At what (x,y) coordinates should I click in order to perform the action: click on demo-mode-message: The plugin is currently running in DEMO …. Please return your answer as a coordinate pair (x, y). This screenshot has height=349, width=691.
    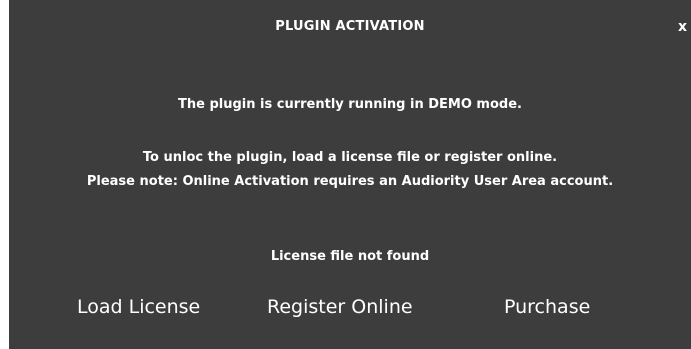
    Looking at the image, I should click on (350, 104).